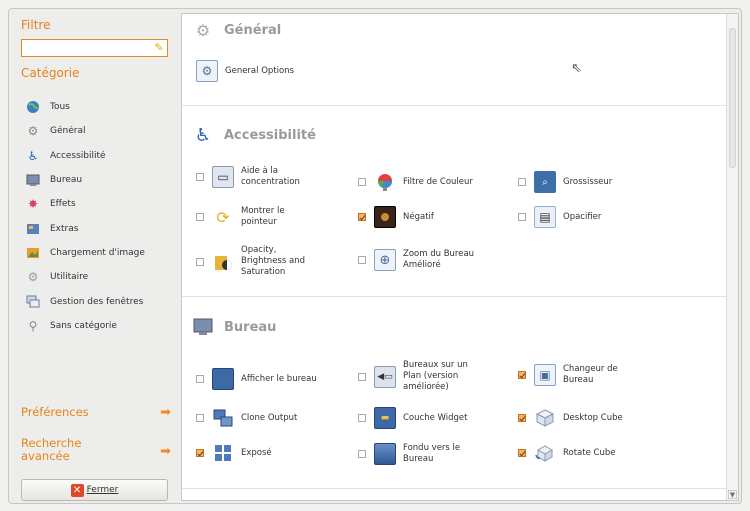 Image resolution: width=750 pixels, height=511 pixels. I want to click on vertical-scrollbar: ▼, so click(732, 257).